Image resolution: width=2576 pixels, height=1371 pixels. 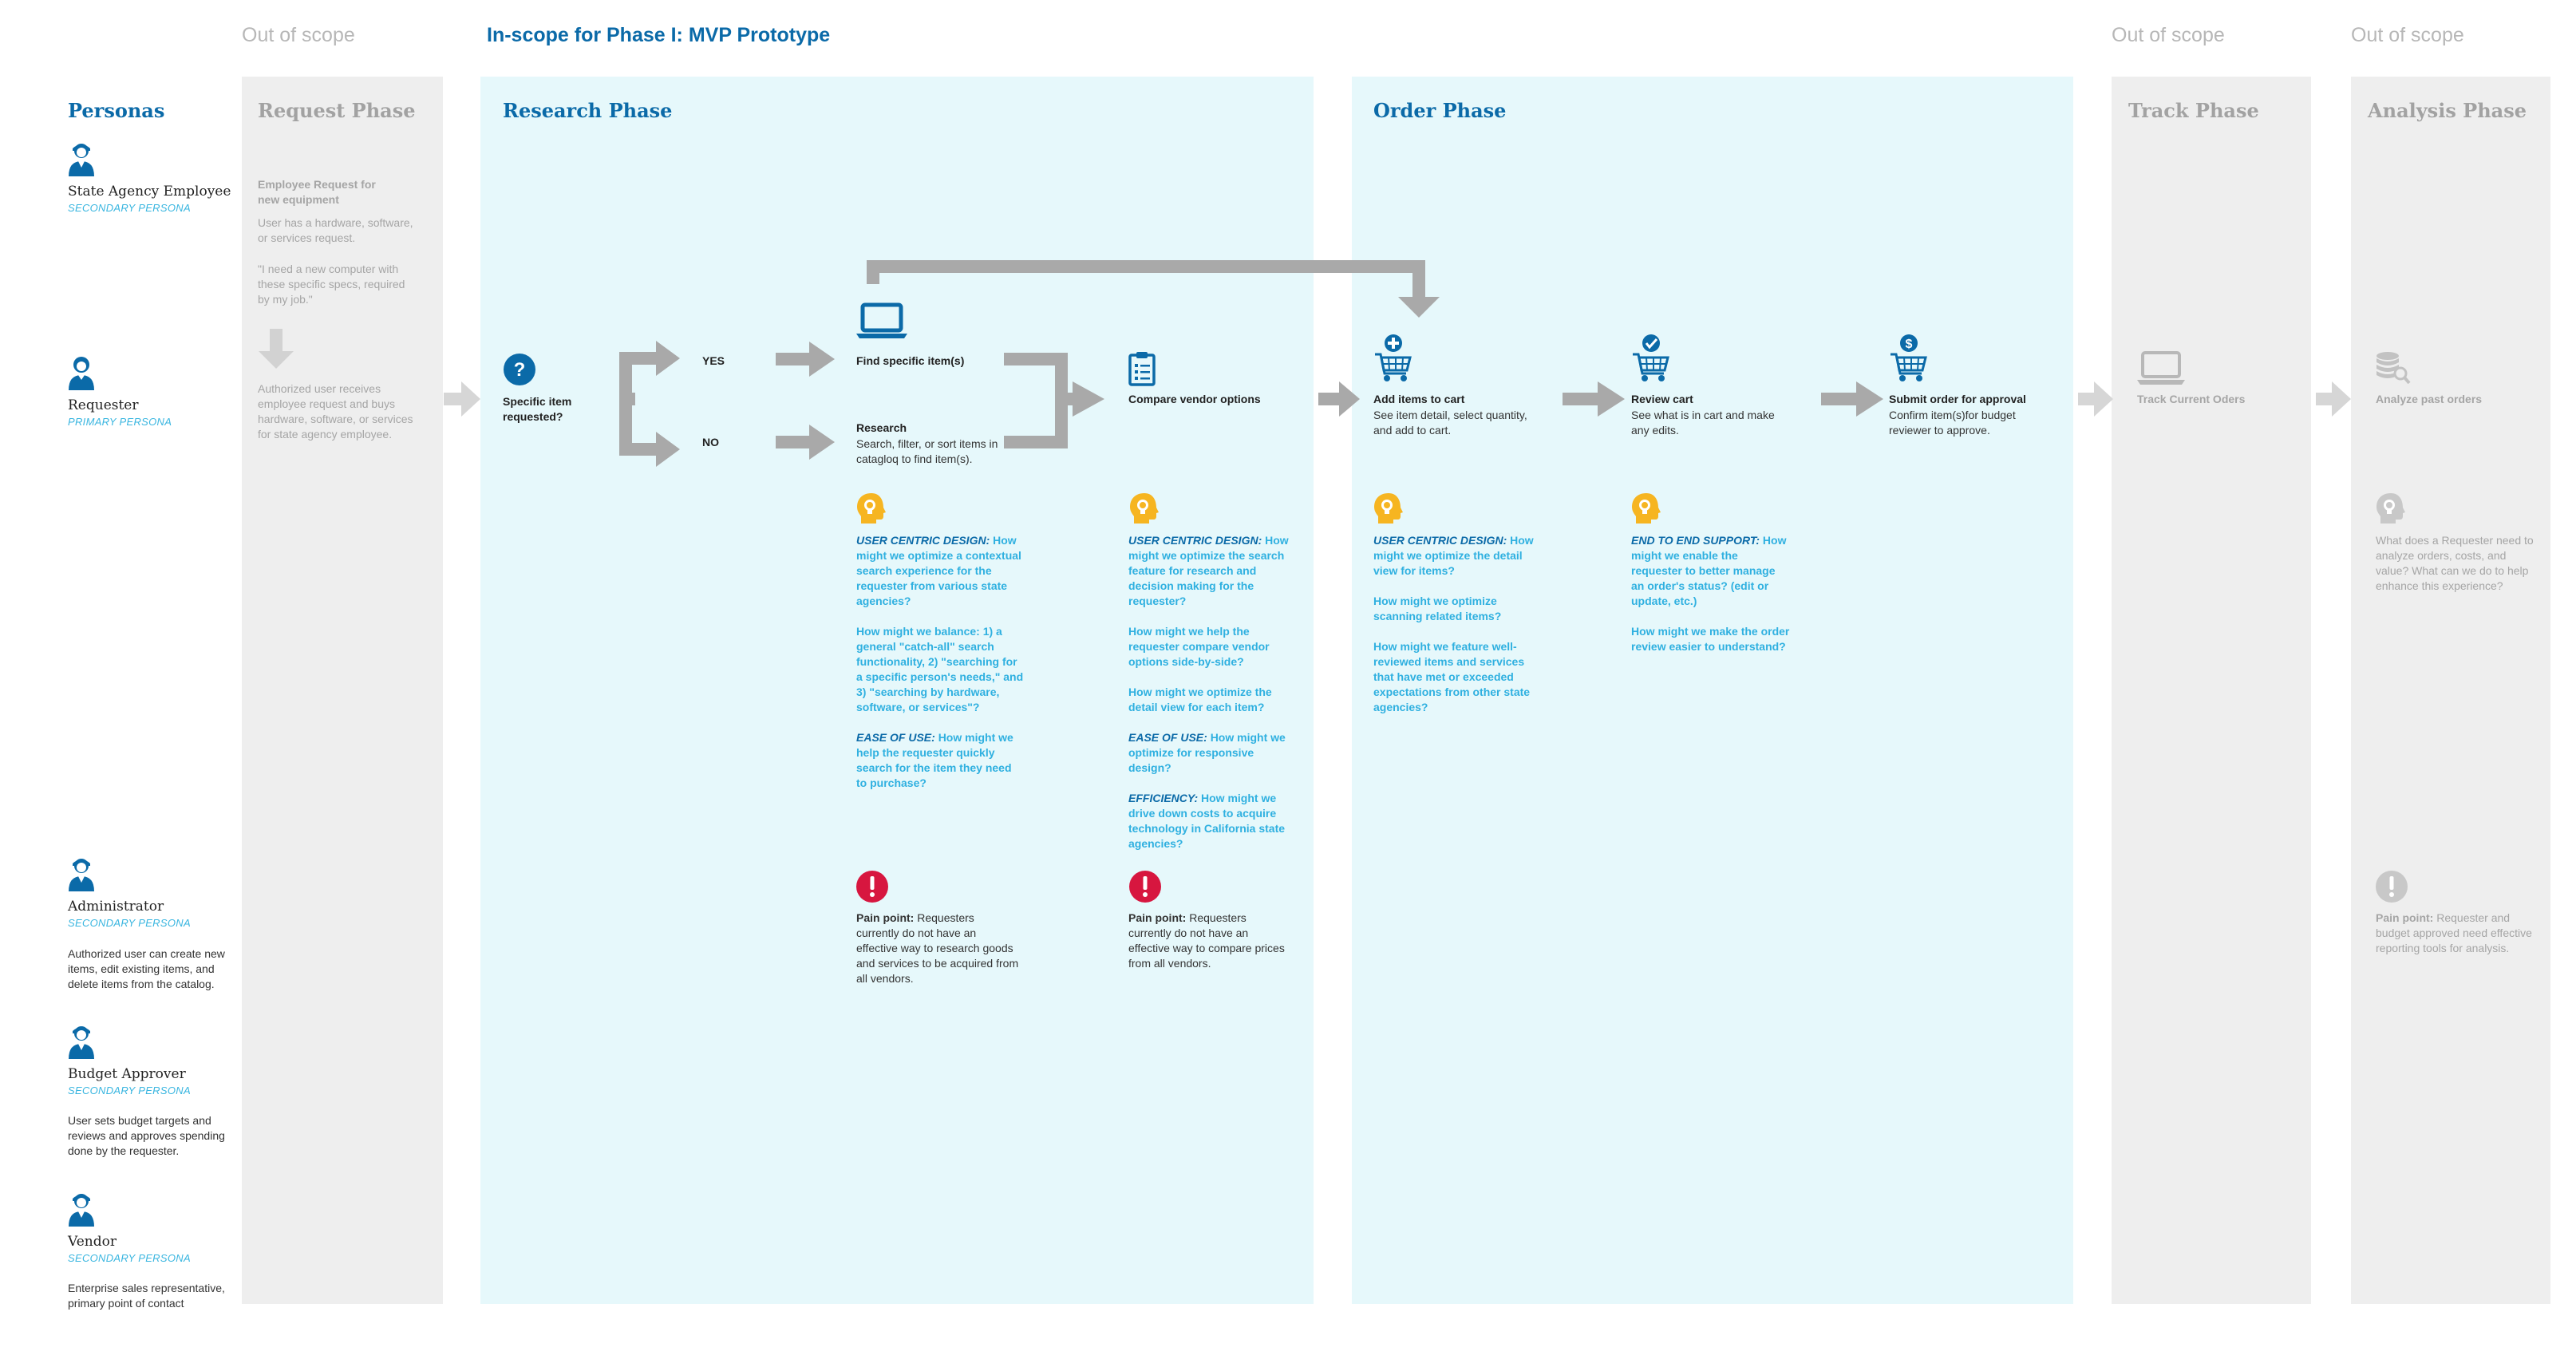 I want to click on skip-connector, so click(x=1153, y=289).